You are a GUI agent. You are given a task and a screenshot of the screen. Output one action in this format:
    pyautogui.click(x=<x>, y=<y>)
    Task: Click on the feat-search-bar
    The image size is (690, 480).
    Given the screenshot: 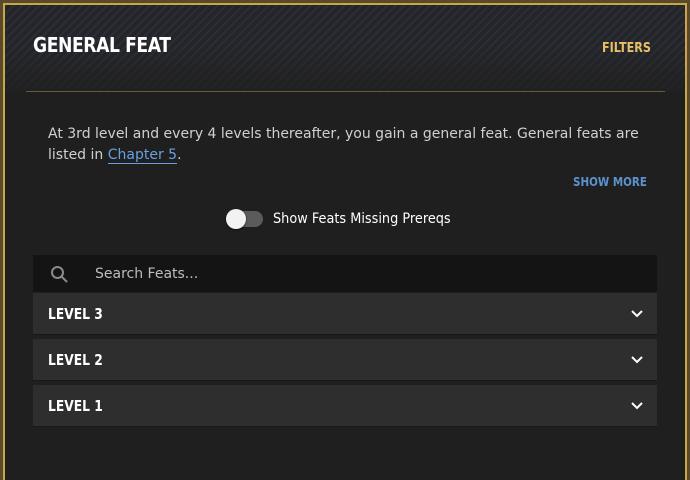 What is the action you would take?
    pyautogui.click(x=345, y=273)
    